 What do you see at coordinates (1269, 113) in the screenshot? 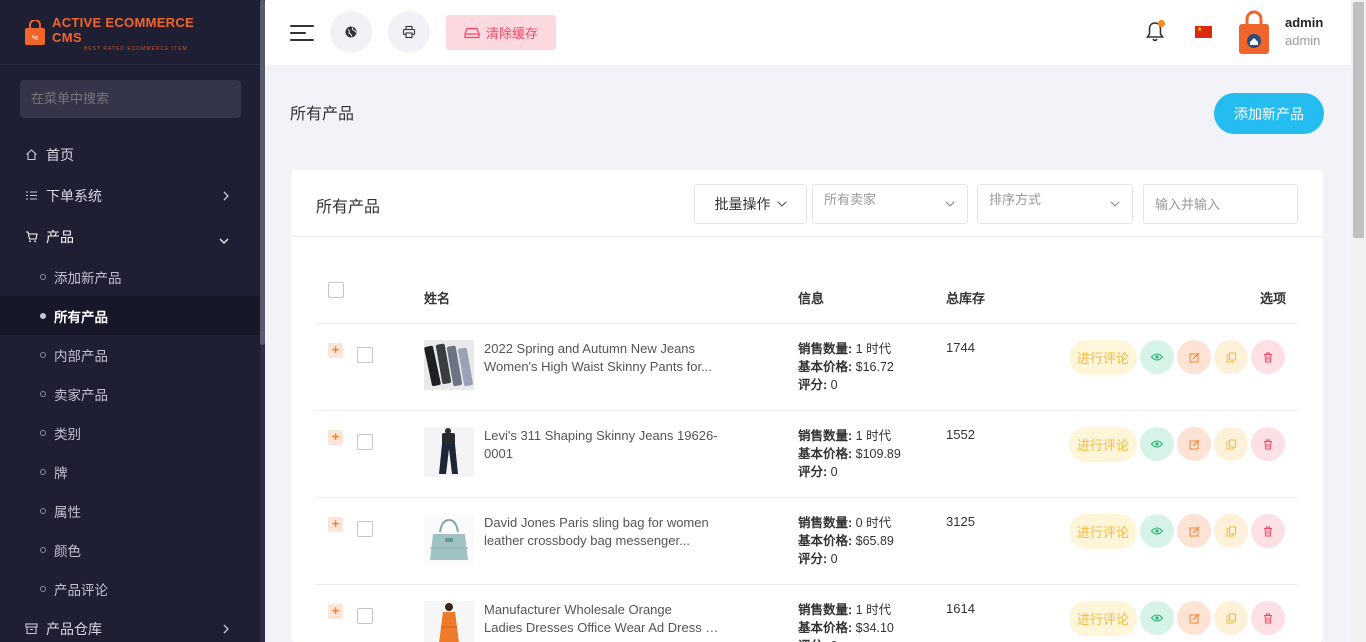
I see `add-new-product-button: 添加新产品` at bounding box center [1269, 113].